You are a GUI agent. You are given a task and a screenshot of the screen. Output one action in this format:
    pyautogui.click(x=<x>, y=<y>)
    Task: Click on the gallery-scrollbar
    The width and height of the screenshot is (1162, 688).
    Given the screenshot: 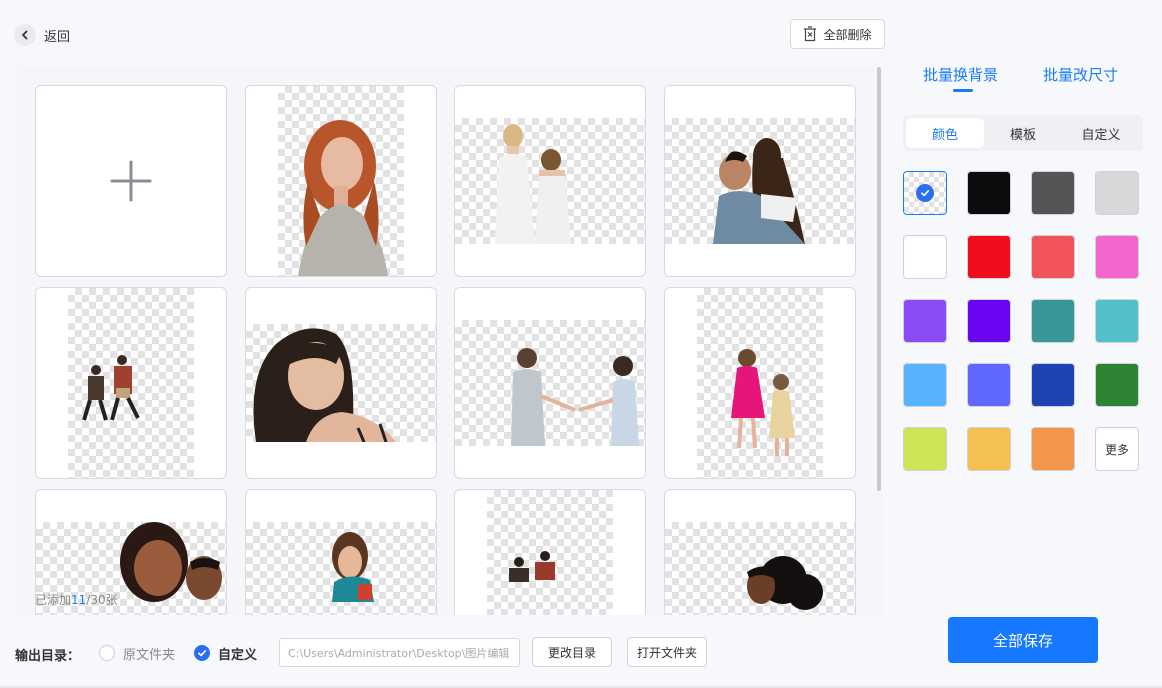 What is the action you would take?
    pyautogui.click(x=879, y=279)
    